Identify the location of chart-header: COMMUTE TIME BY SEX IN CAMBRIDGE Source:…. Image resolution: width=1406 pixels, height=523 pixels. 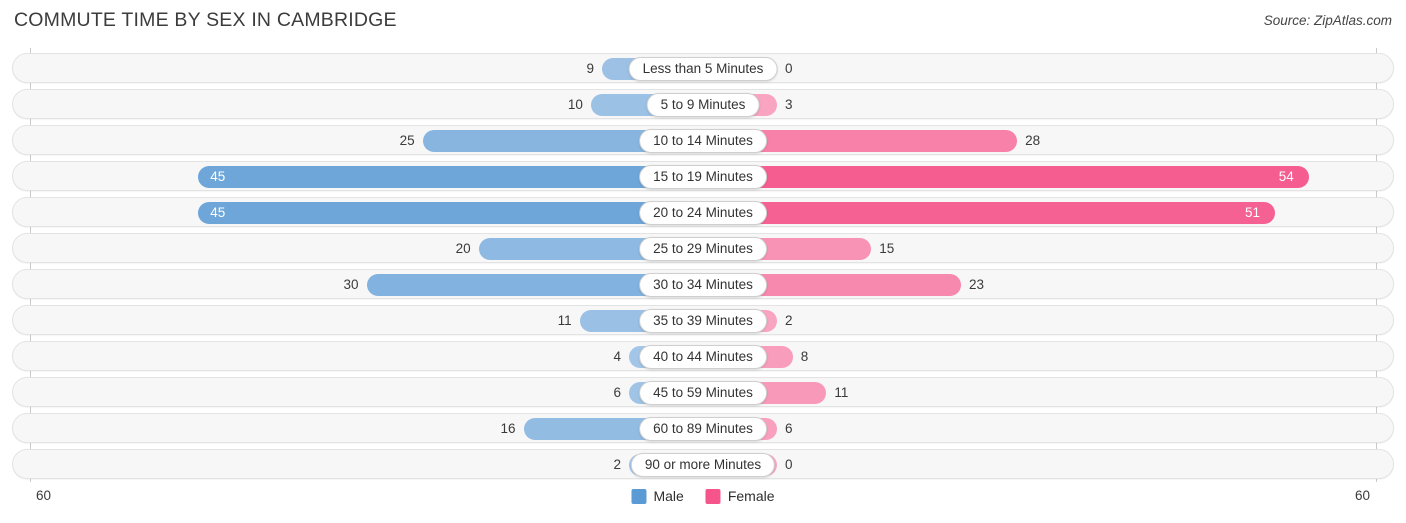
(703, 21).